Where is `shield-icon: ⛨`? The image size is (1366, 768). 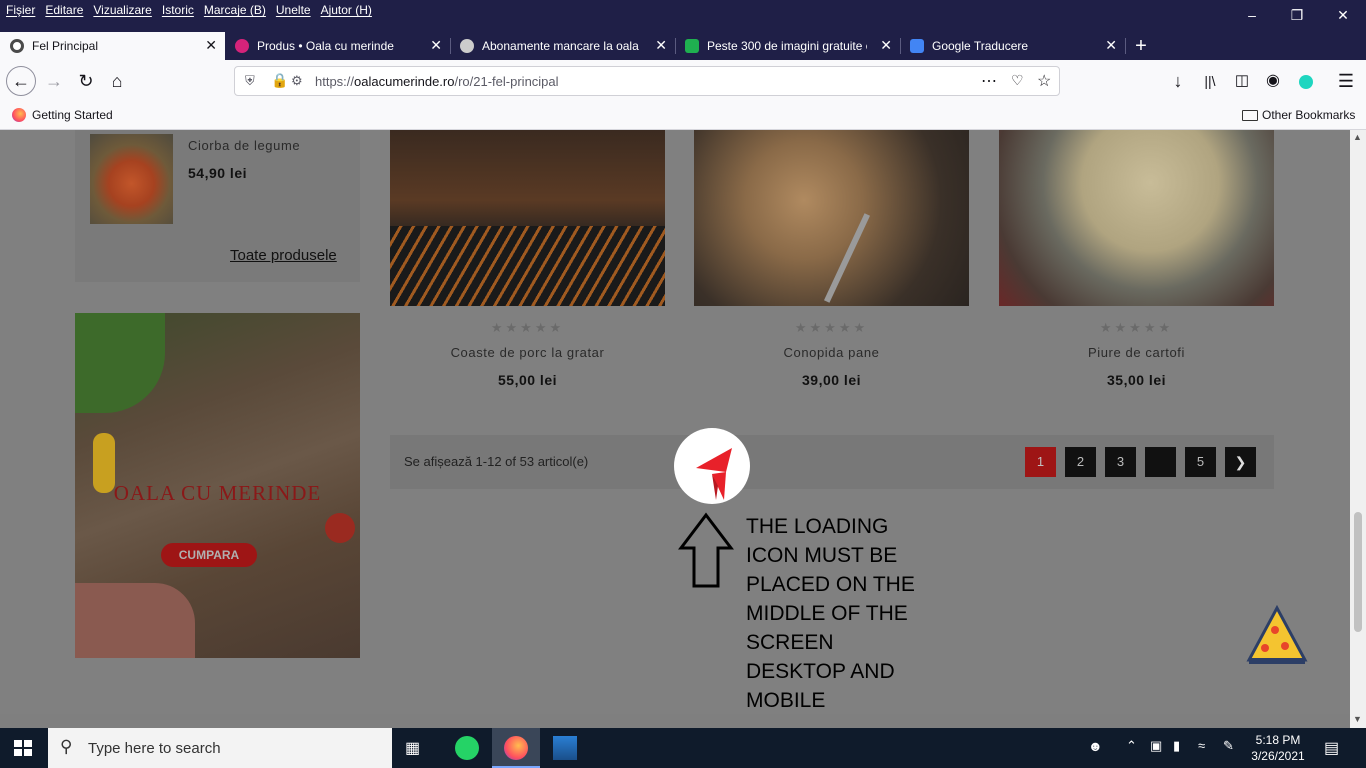
shield-icon: ⛨ is located at coordinates (250, 81).